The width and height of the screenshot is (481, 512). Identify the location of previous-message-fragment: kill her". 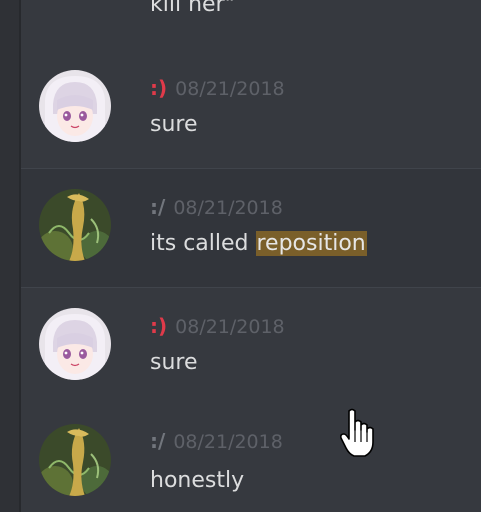
(192, 8).